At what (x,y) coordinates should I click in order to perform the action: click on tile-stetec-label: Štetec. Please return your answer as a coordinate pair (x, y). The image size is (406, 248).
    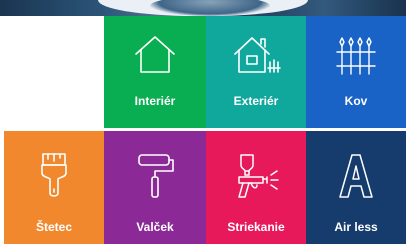
    Looking at the image, I should click on (54, 227).